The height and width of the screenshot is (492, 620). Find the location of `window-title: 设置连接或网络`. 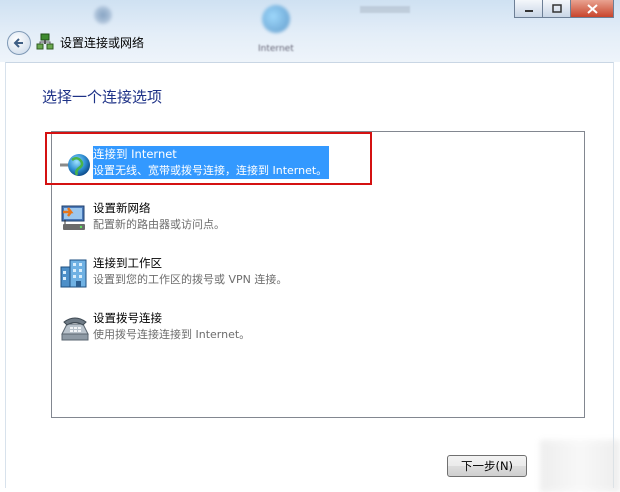

window-title: 设置连接或网络 is located at coordinates (102, 43).